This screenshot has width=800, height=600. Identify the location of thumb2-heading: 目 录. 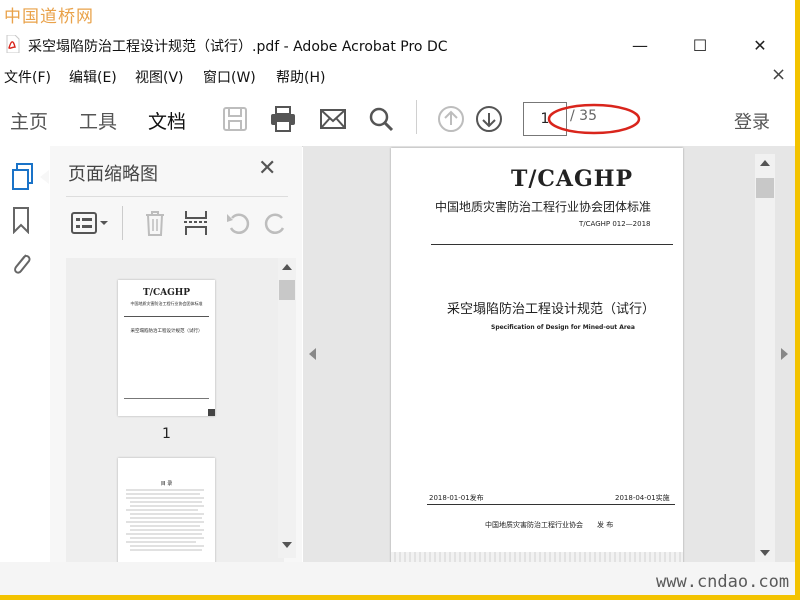
(166, 484).